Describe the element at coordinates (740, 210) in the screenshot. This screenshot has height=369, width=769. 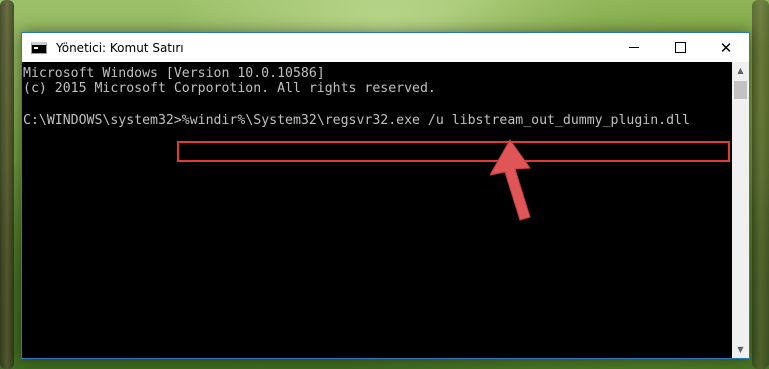
I see `vertical-scrollbar: ▲ ▼` at that location.